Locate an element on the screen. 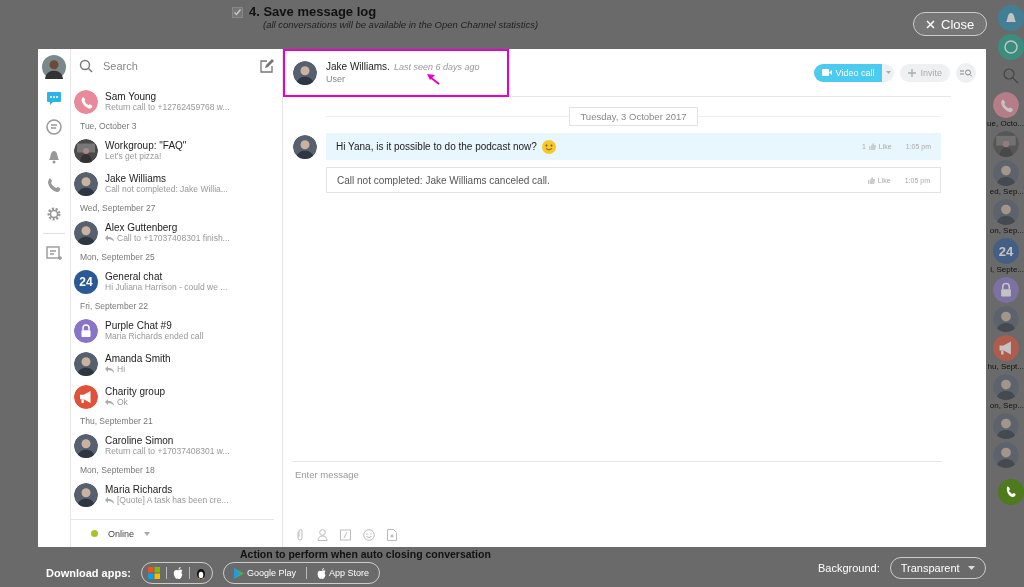 Image resolution: width=1024 pixels, height=587 pixels. camera-icon is located at coordinates (826, 72).